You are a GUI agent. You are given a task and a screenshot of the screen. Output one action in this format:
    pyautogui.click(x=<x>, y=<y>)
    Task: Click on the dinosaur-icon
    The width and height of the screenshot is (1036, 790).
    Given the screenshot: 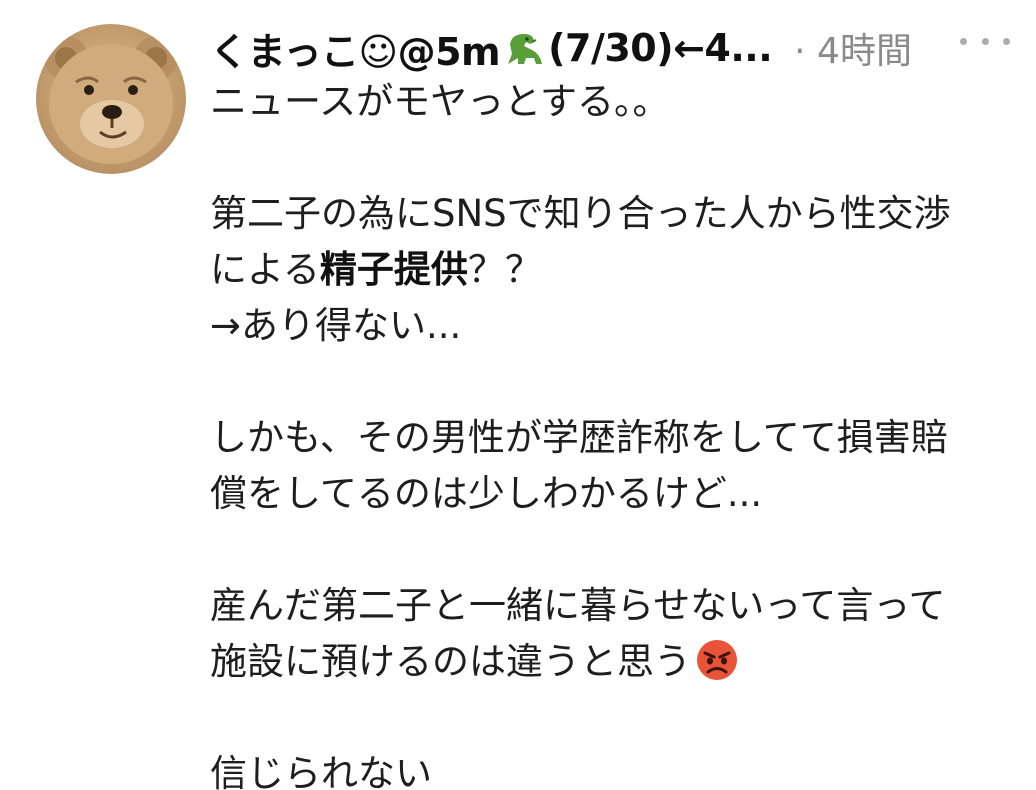 What is the action you would take?
    pyautogui.click(x=524, y=48)
    